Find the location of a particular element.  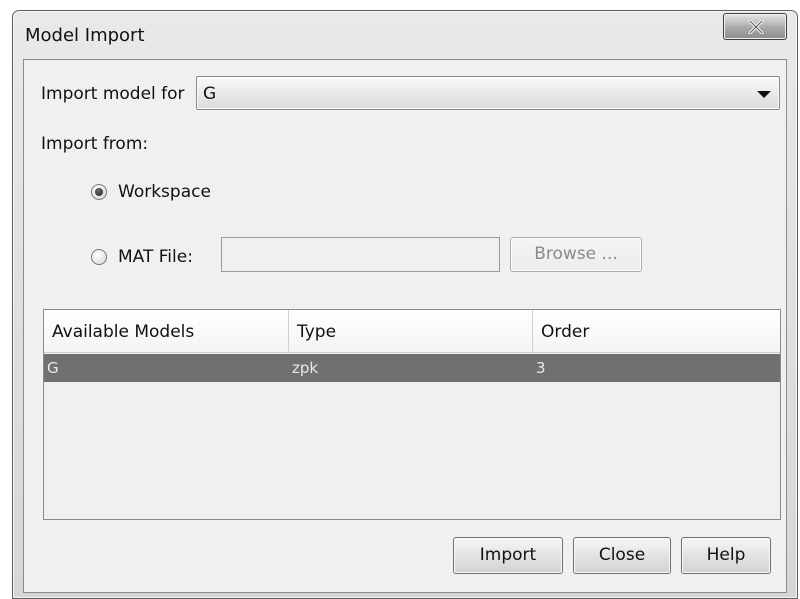

chevron-down-icon is located at coordinates (764, 94).